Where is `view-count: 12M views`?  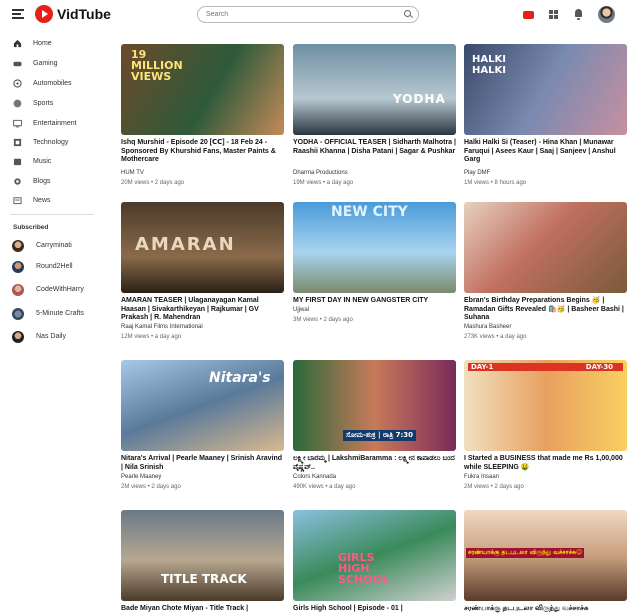 view-count: 12M views is located at coordinates (135, 337).